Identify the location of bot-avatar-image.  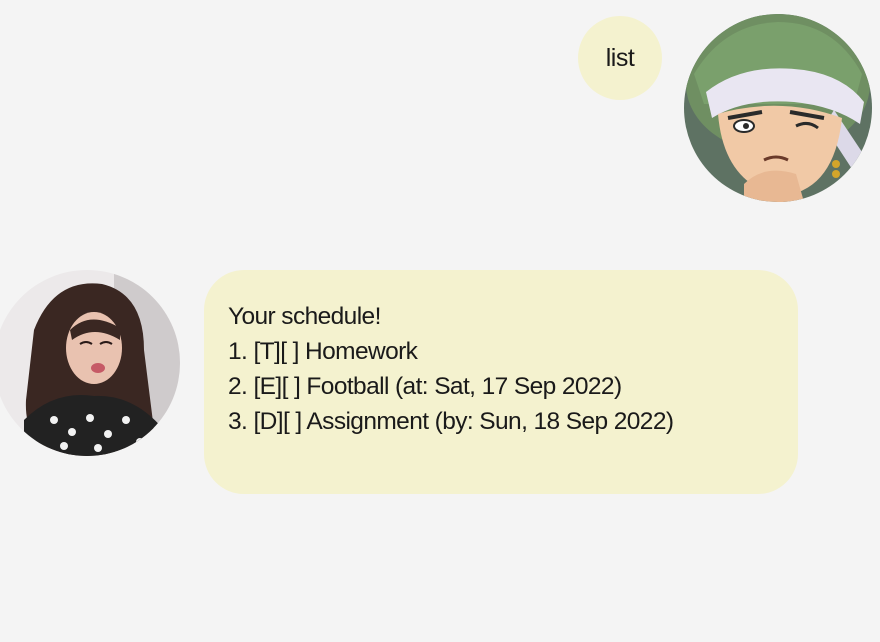
(90, 363).